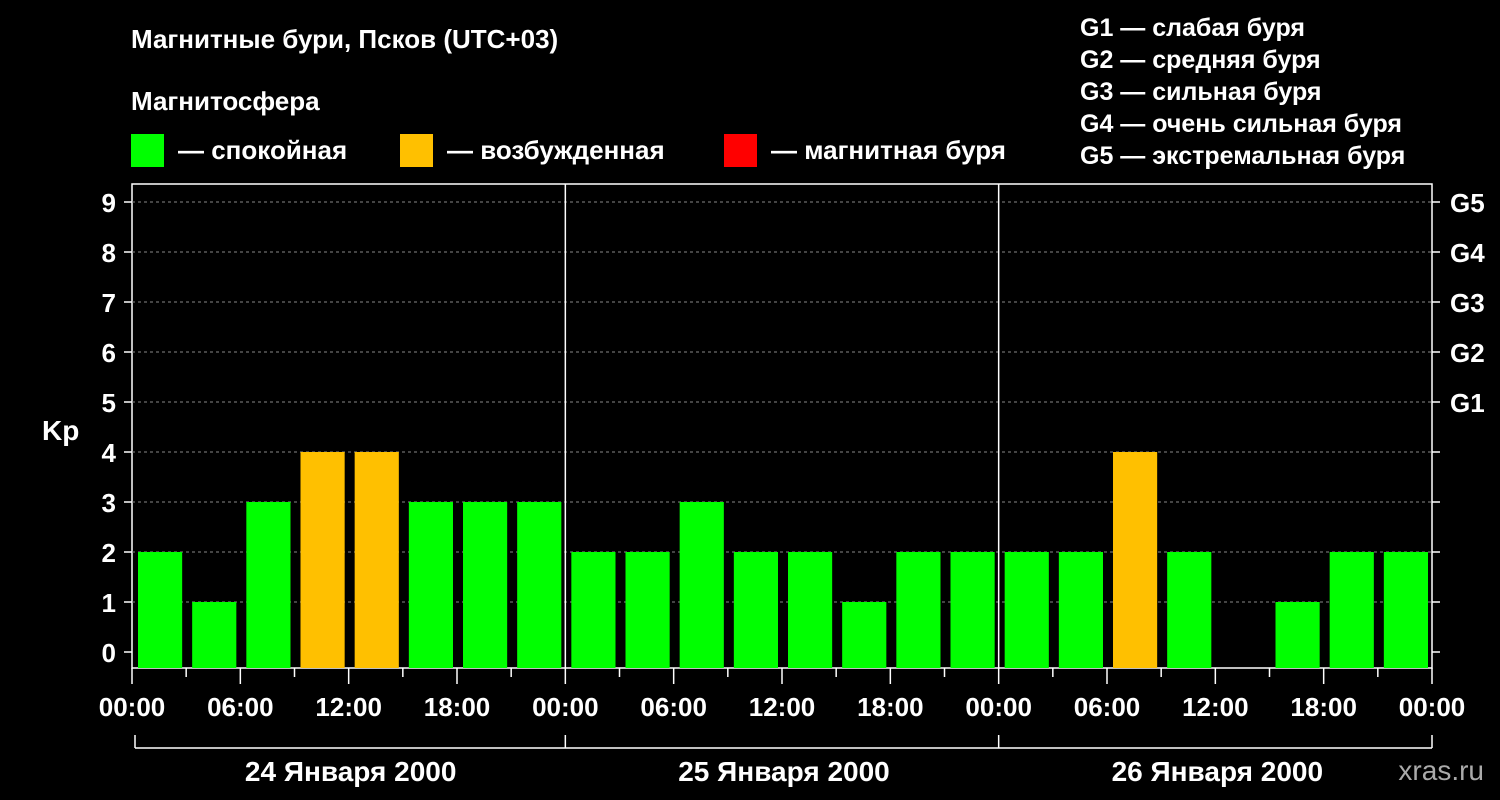 This screenshot has height=800, width=1500. I want to click on y-tick-label: 0, so click(109, 653).